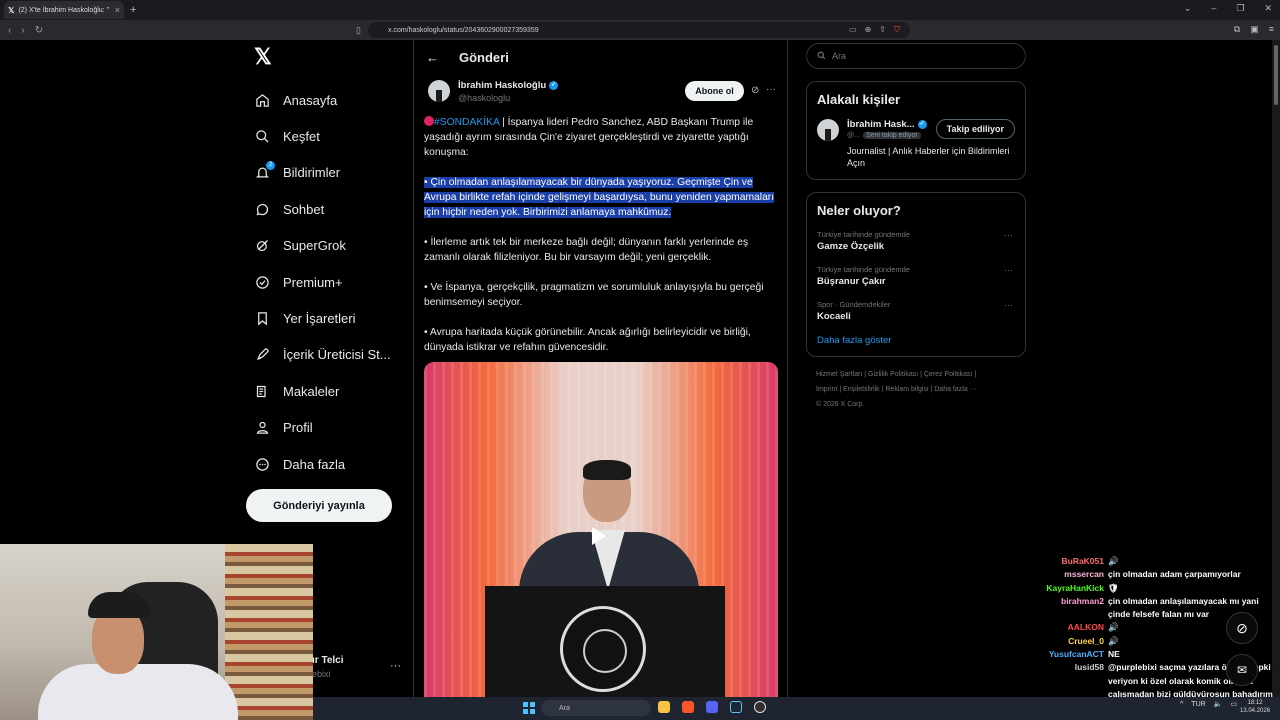 The image size is (1280, 720). I want to click on taskbar-apps, so click(712, 707).